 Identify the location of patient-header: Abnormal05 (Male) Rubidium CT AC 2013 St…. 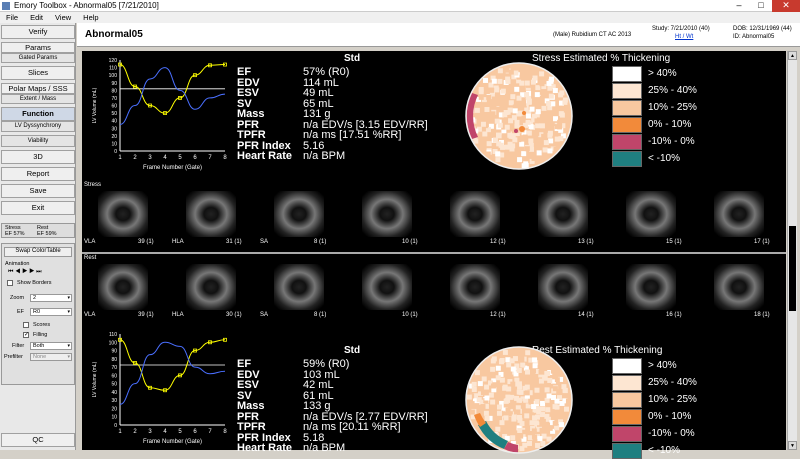
(438, 35).